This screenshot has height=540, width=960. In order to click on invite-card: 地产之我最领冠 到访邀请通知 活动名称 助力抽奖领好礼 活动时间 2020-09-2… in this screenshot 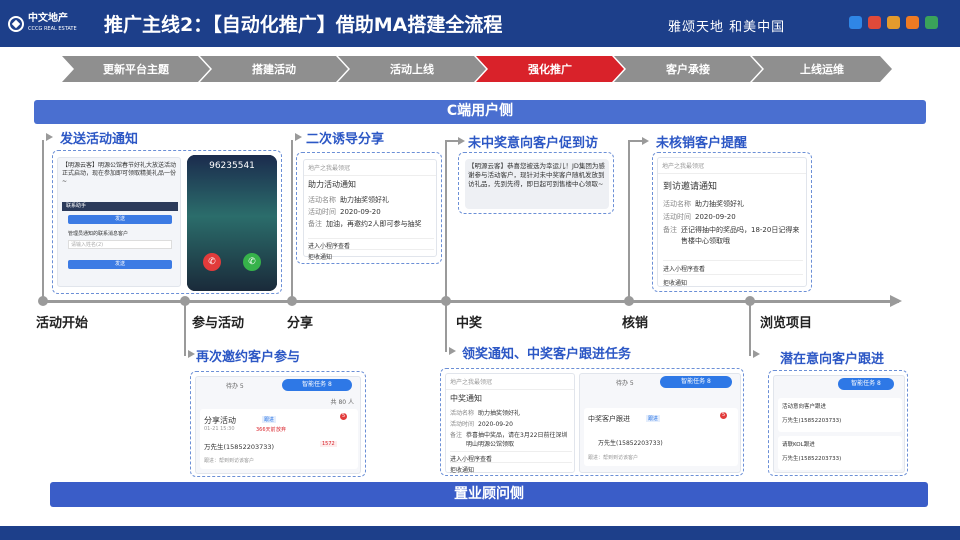, I will do `click(732, 222)`.